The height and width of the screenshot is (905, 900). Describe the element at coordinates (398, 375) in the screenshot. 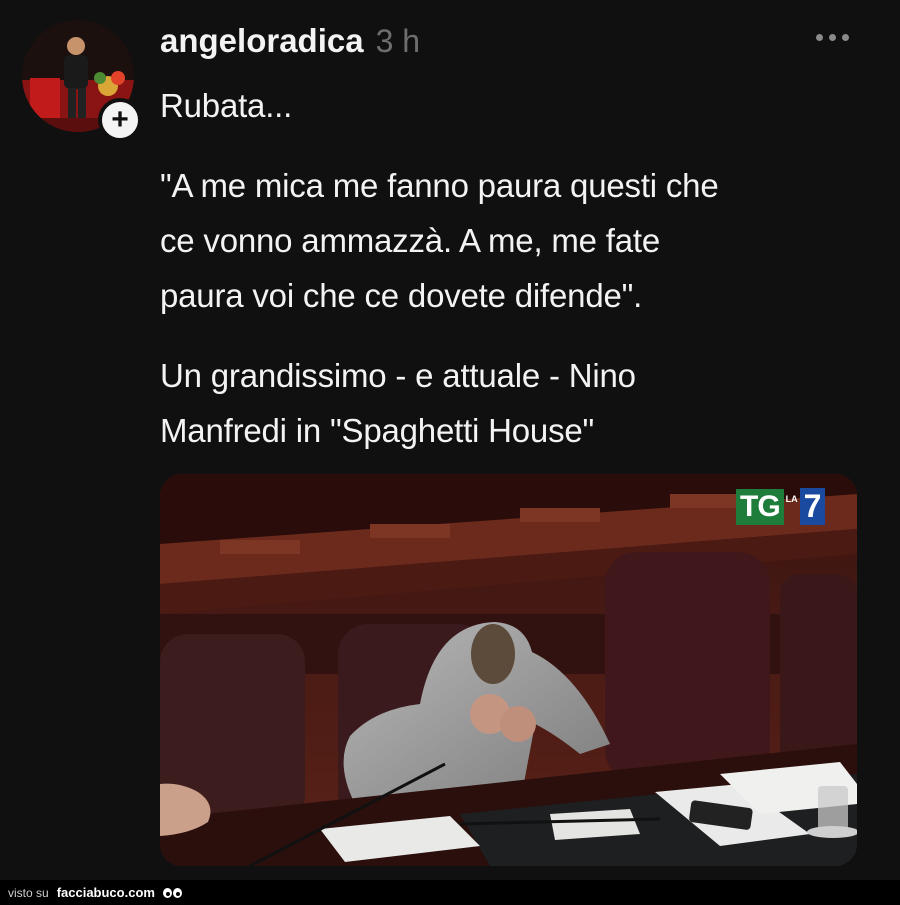

I see `description-line: Un grandissimo - e attuale - Nino` at that location.